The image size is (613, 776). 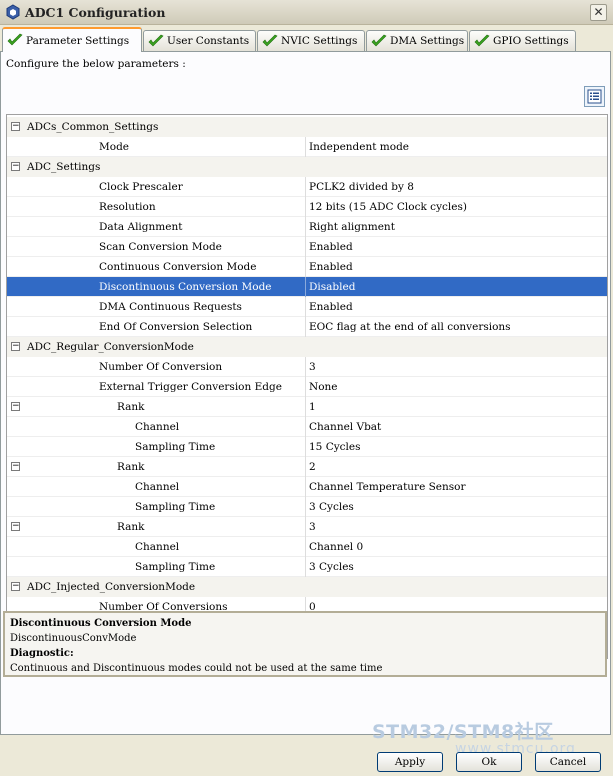 I want to click on property-value: Channel Temperature Sensor, so click(x=387, y=487).